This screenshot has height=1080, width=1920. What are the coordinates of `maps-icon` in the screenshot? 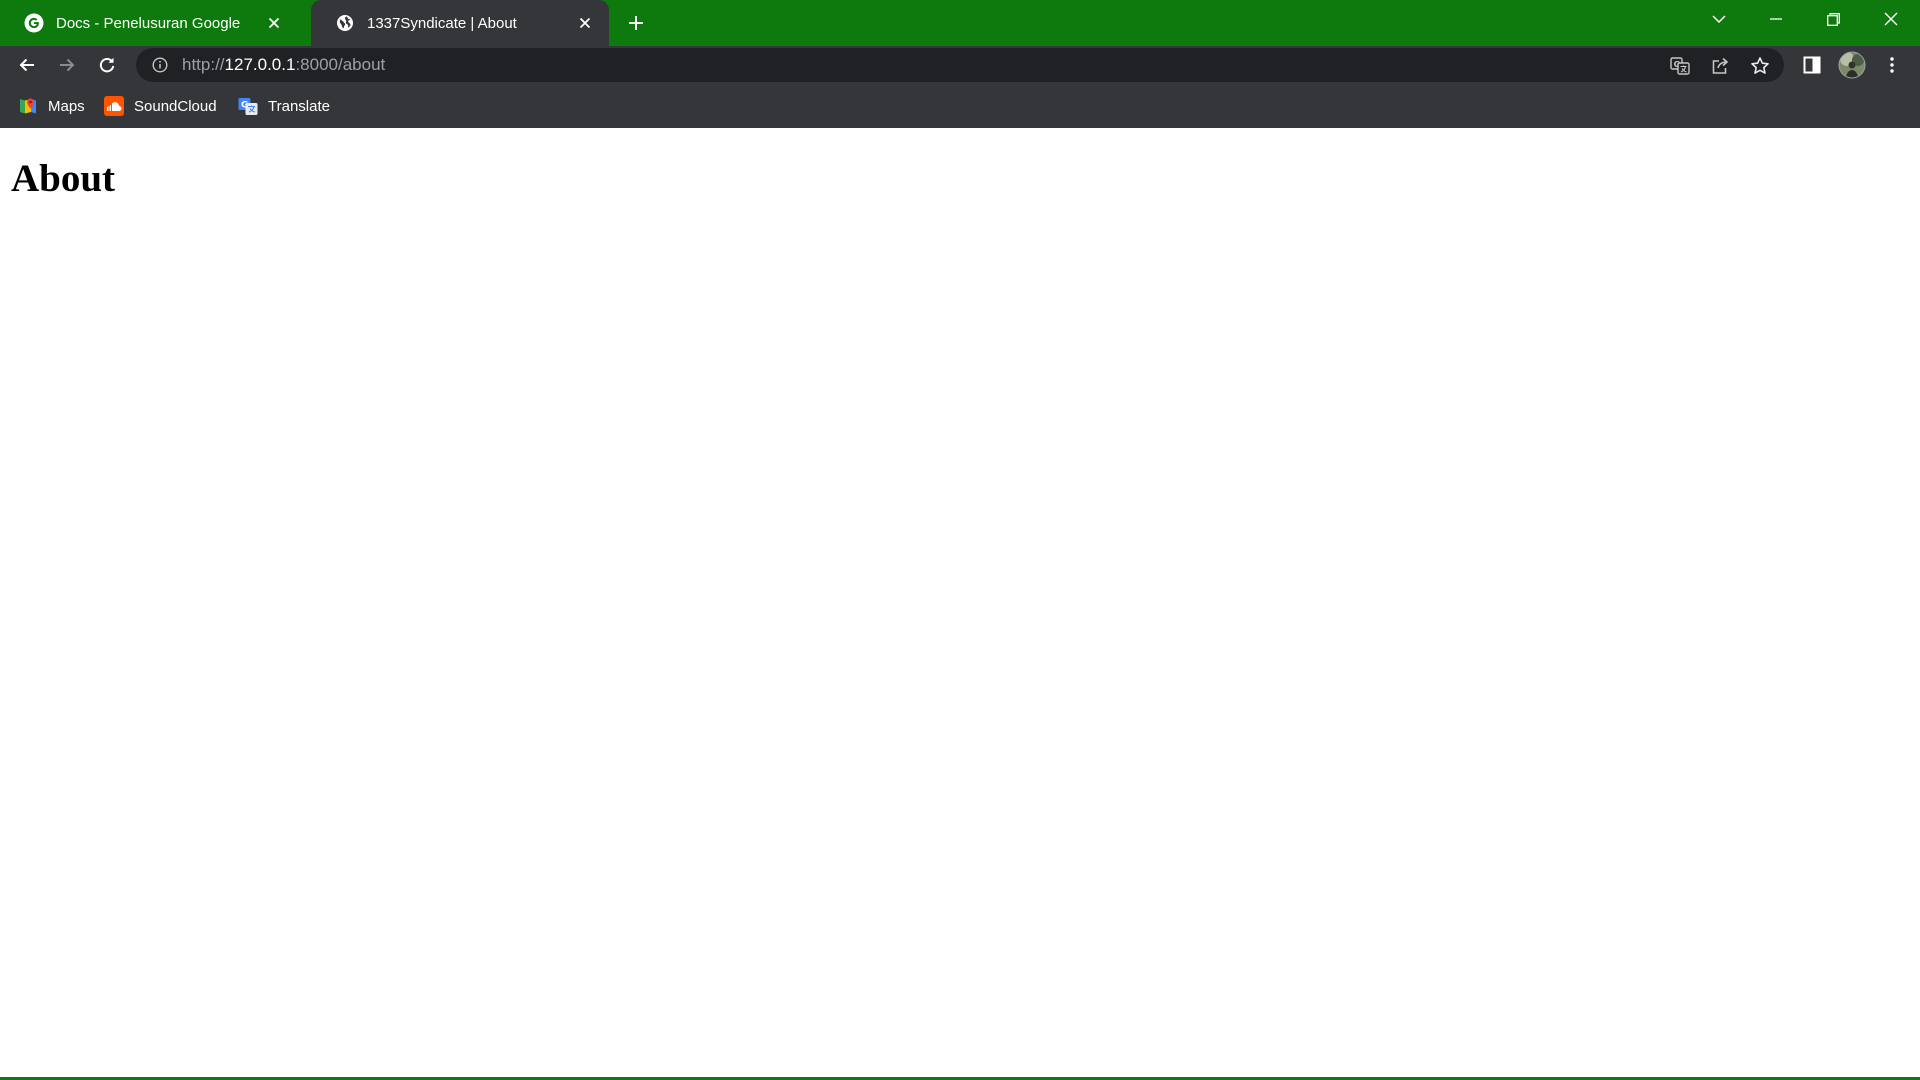 It's located at (28, 106).